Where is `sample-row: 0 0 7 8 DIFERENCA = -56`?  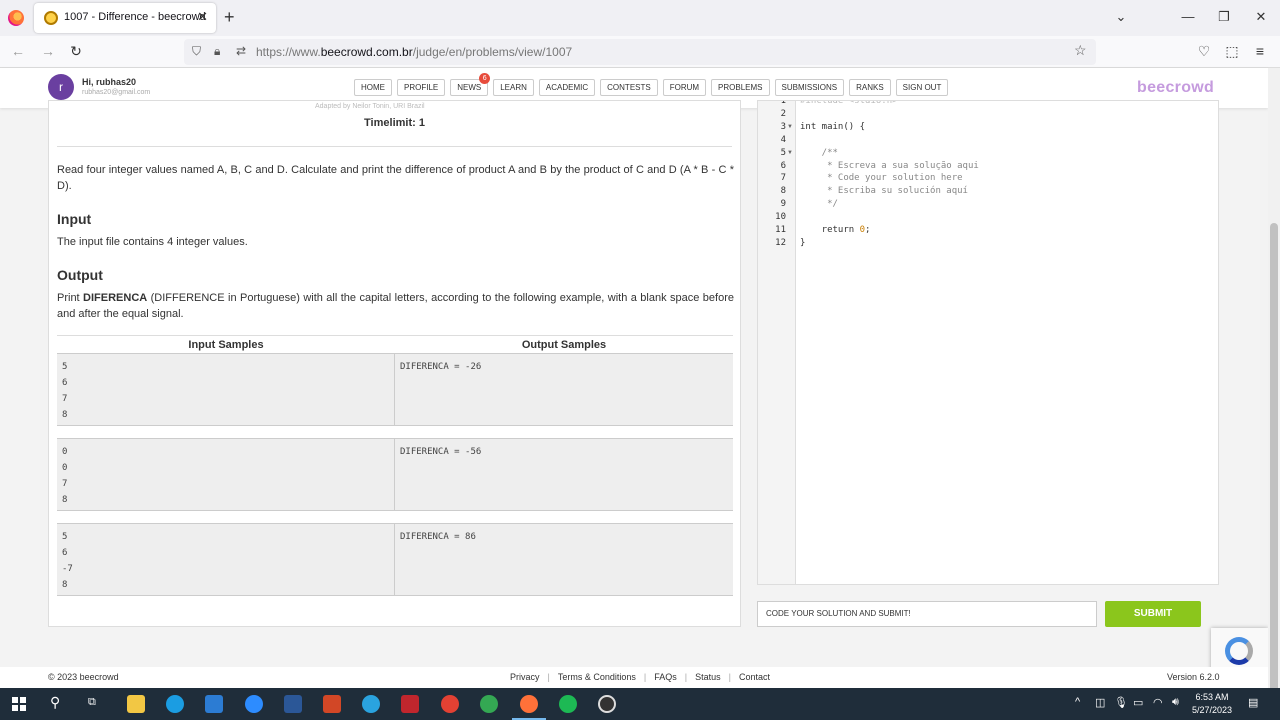
sample-row: 0 0 7 8 DIFERENCA = -56 is located at coordinates (395, 474).